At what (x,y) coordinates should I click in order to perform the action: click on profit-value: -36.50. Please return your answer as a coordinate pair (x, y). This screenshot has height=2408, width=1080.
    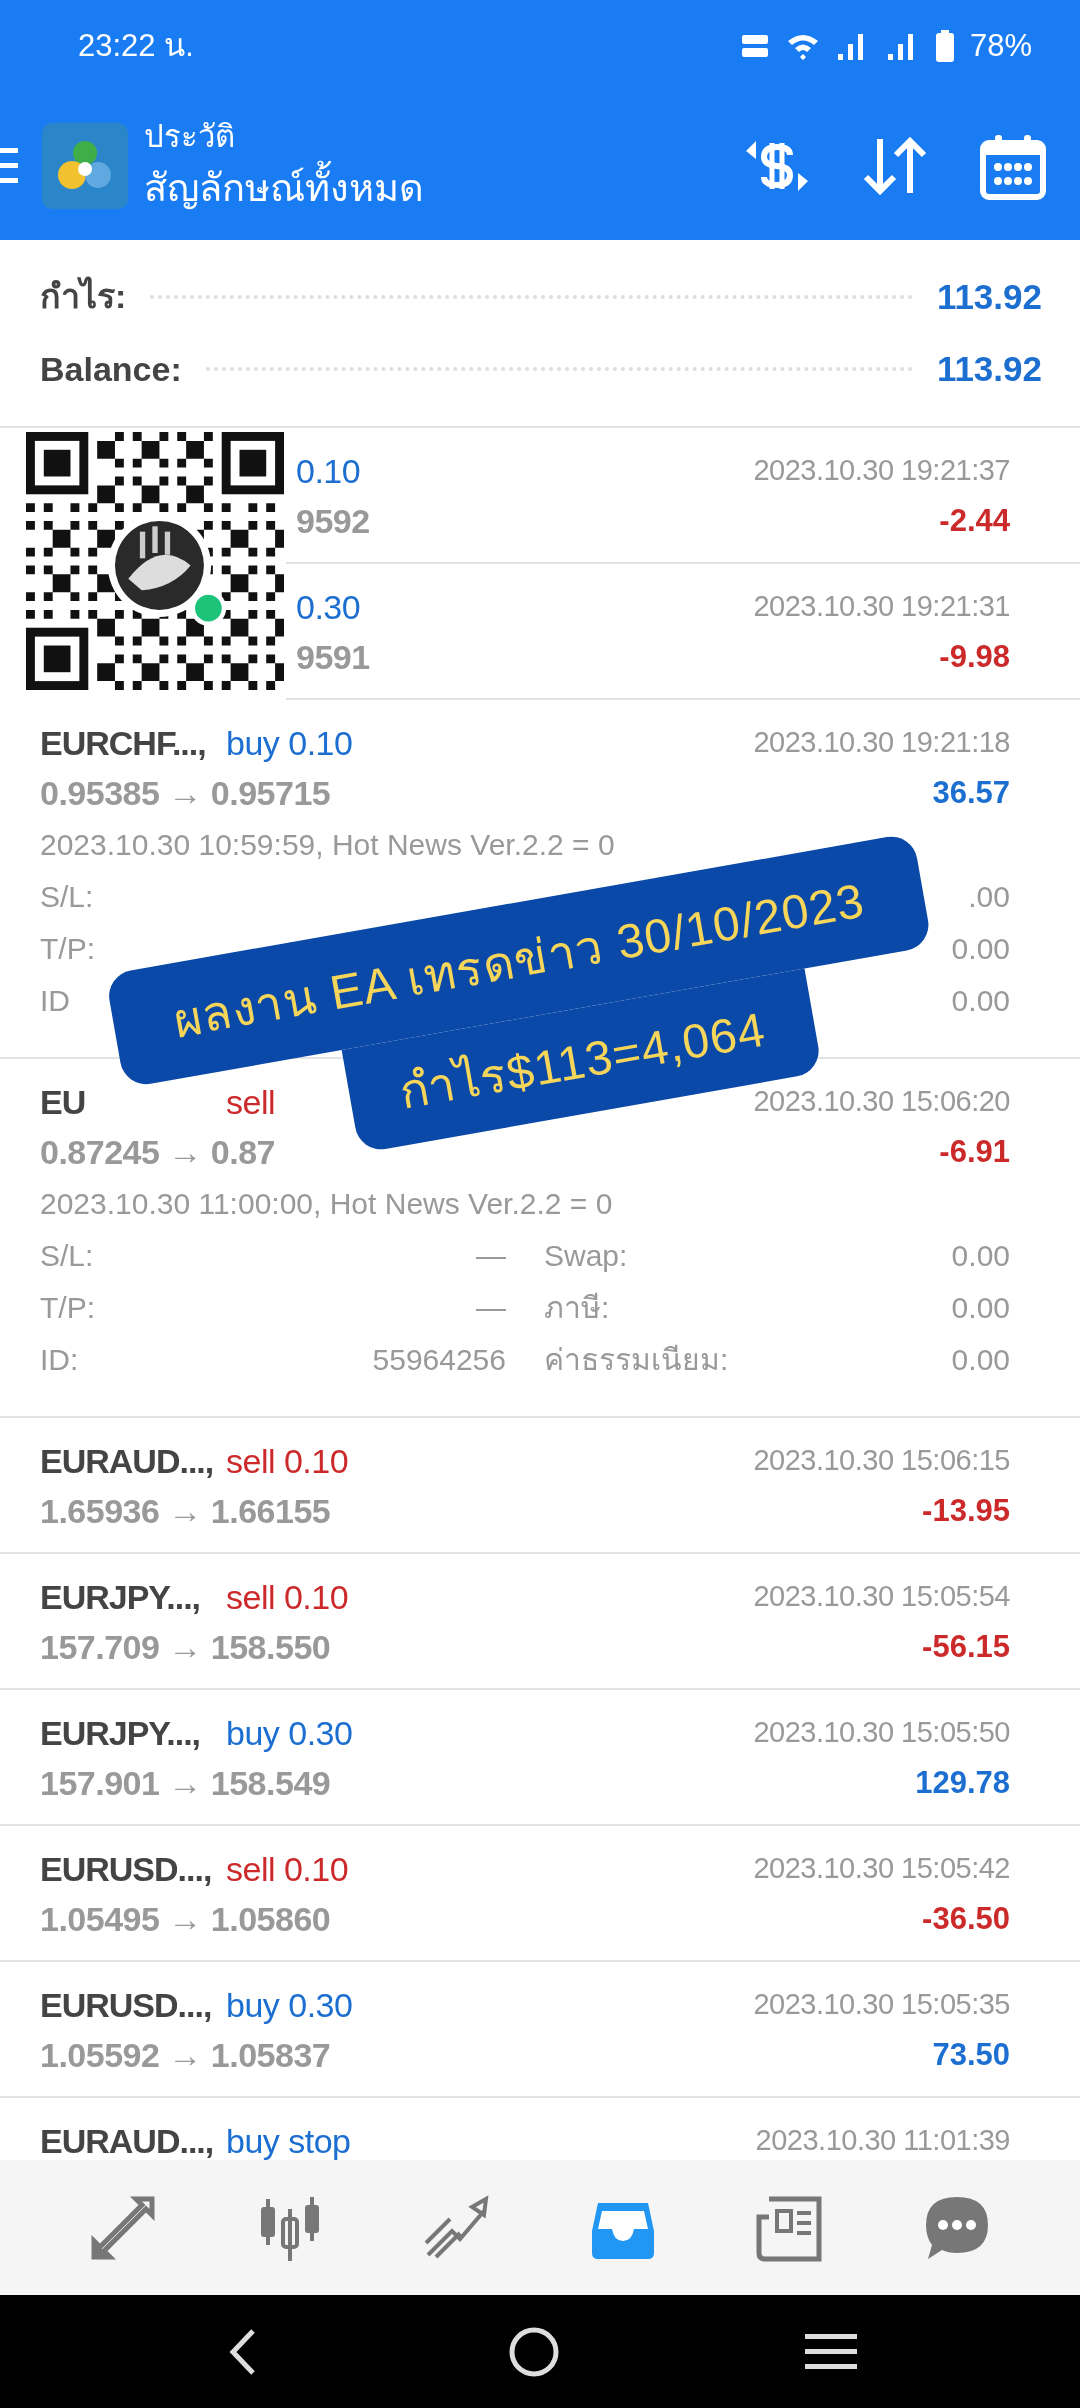
    Looking at the image, I should click on (966, 1918).